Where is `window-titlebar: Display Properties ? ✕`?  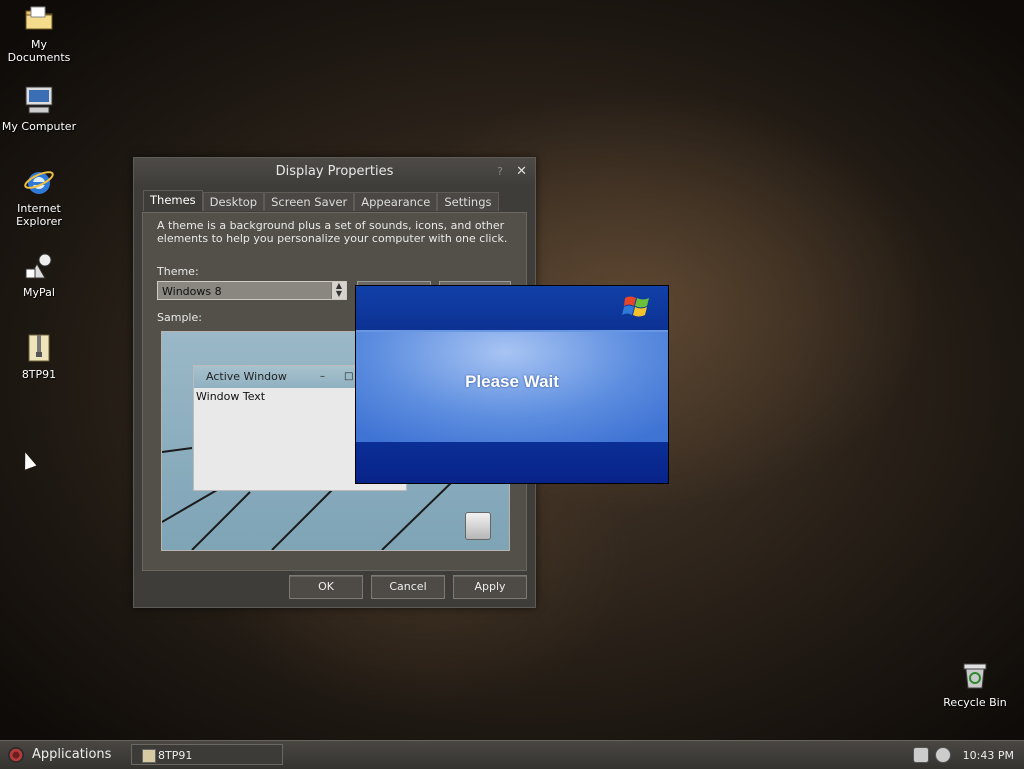 window-titlebar: Display Properties ? ✕ is located at coordinates (334, 172).